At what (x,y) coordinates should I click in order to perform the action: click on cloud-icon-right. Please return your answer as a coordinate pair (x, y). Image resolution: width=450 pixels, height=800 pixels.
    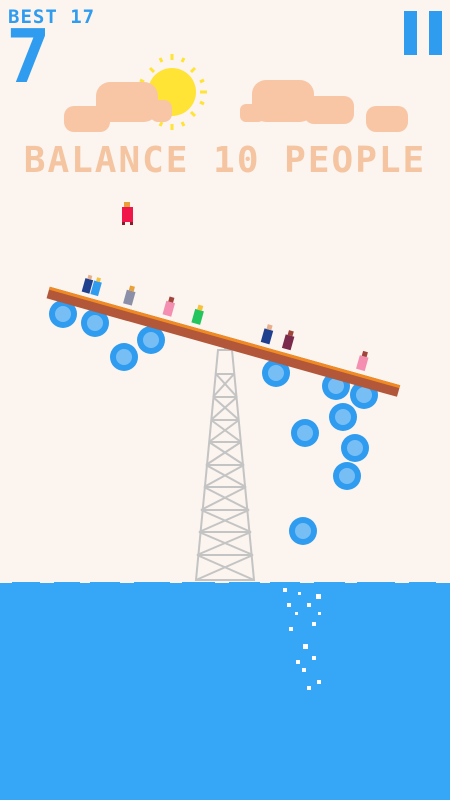
    Looking at the image, I should click on (324, 106).